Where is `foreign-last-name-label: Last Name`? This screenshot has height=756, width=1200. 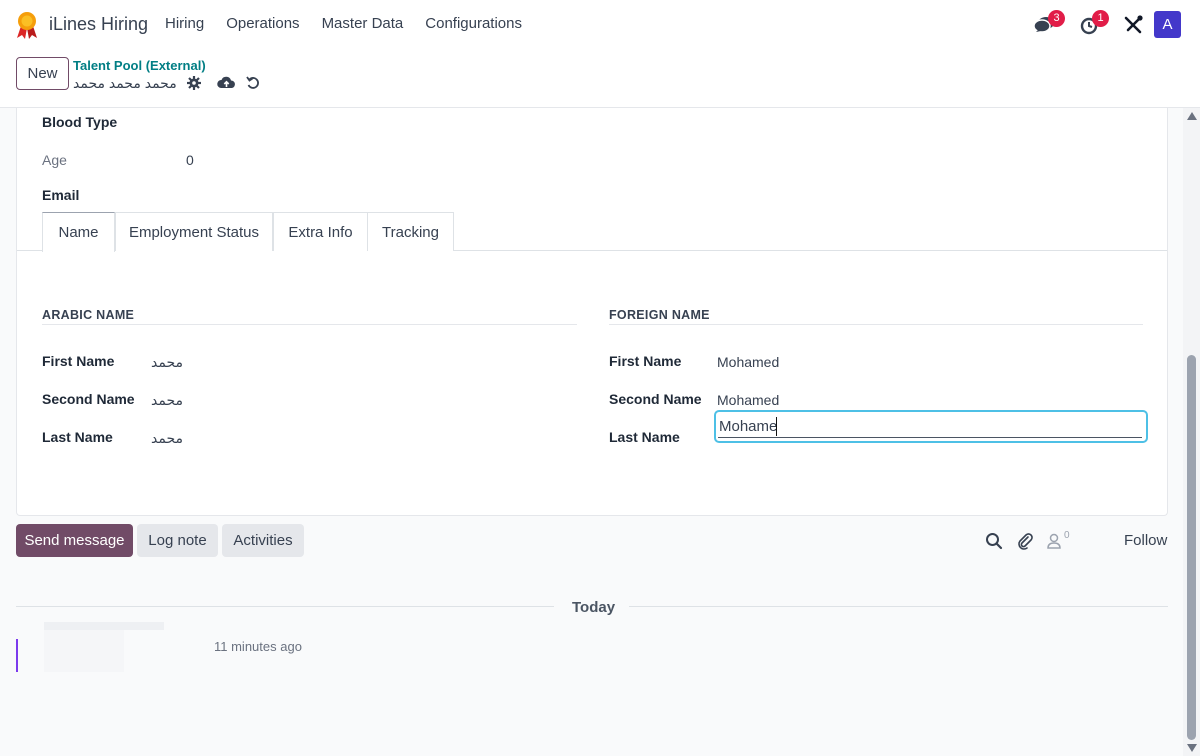 foreign-last-name-label: Last Name is located at coordinates (644, 437).